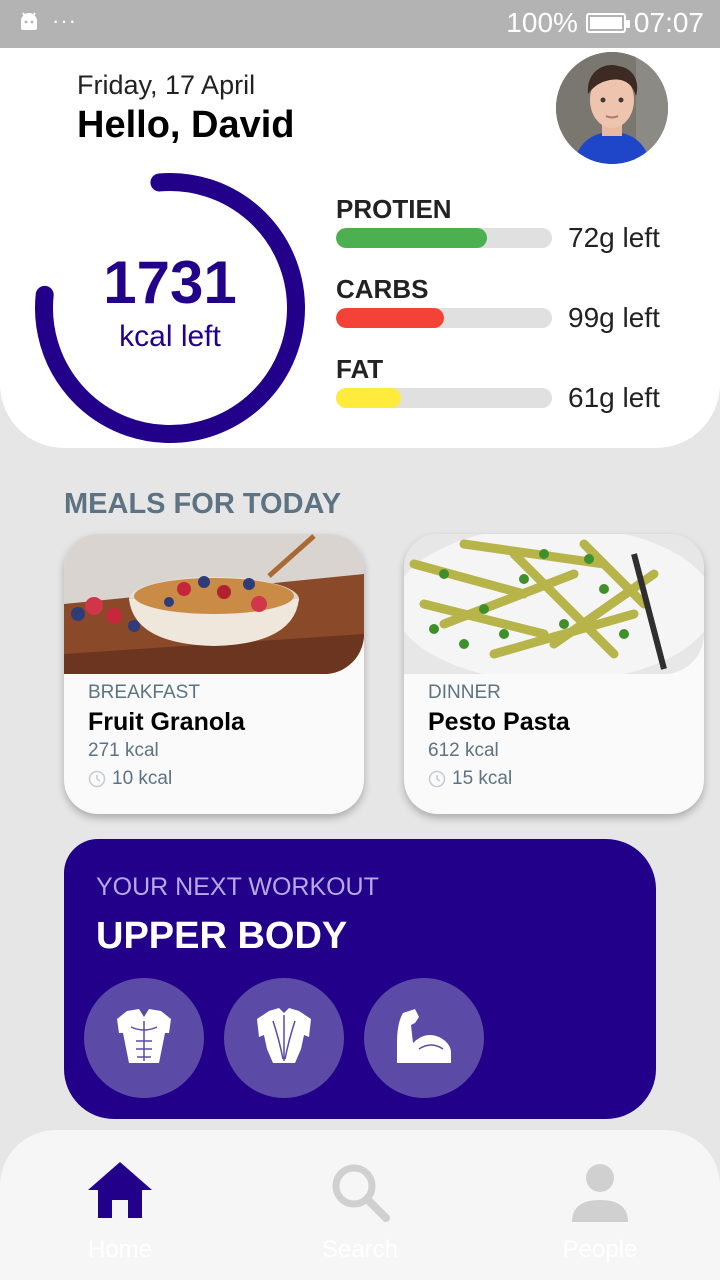 This screenshot has width=720, height=1280. What do you see at coordinates (614, 237) in the screenshot?
I see `macro-remaining: 72g left` at bounding box center [614, 237].